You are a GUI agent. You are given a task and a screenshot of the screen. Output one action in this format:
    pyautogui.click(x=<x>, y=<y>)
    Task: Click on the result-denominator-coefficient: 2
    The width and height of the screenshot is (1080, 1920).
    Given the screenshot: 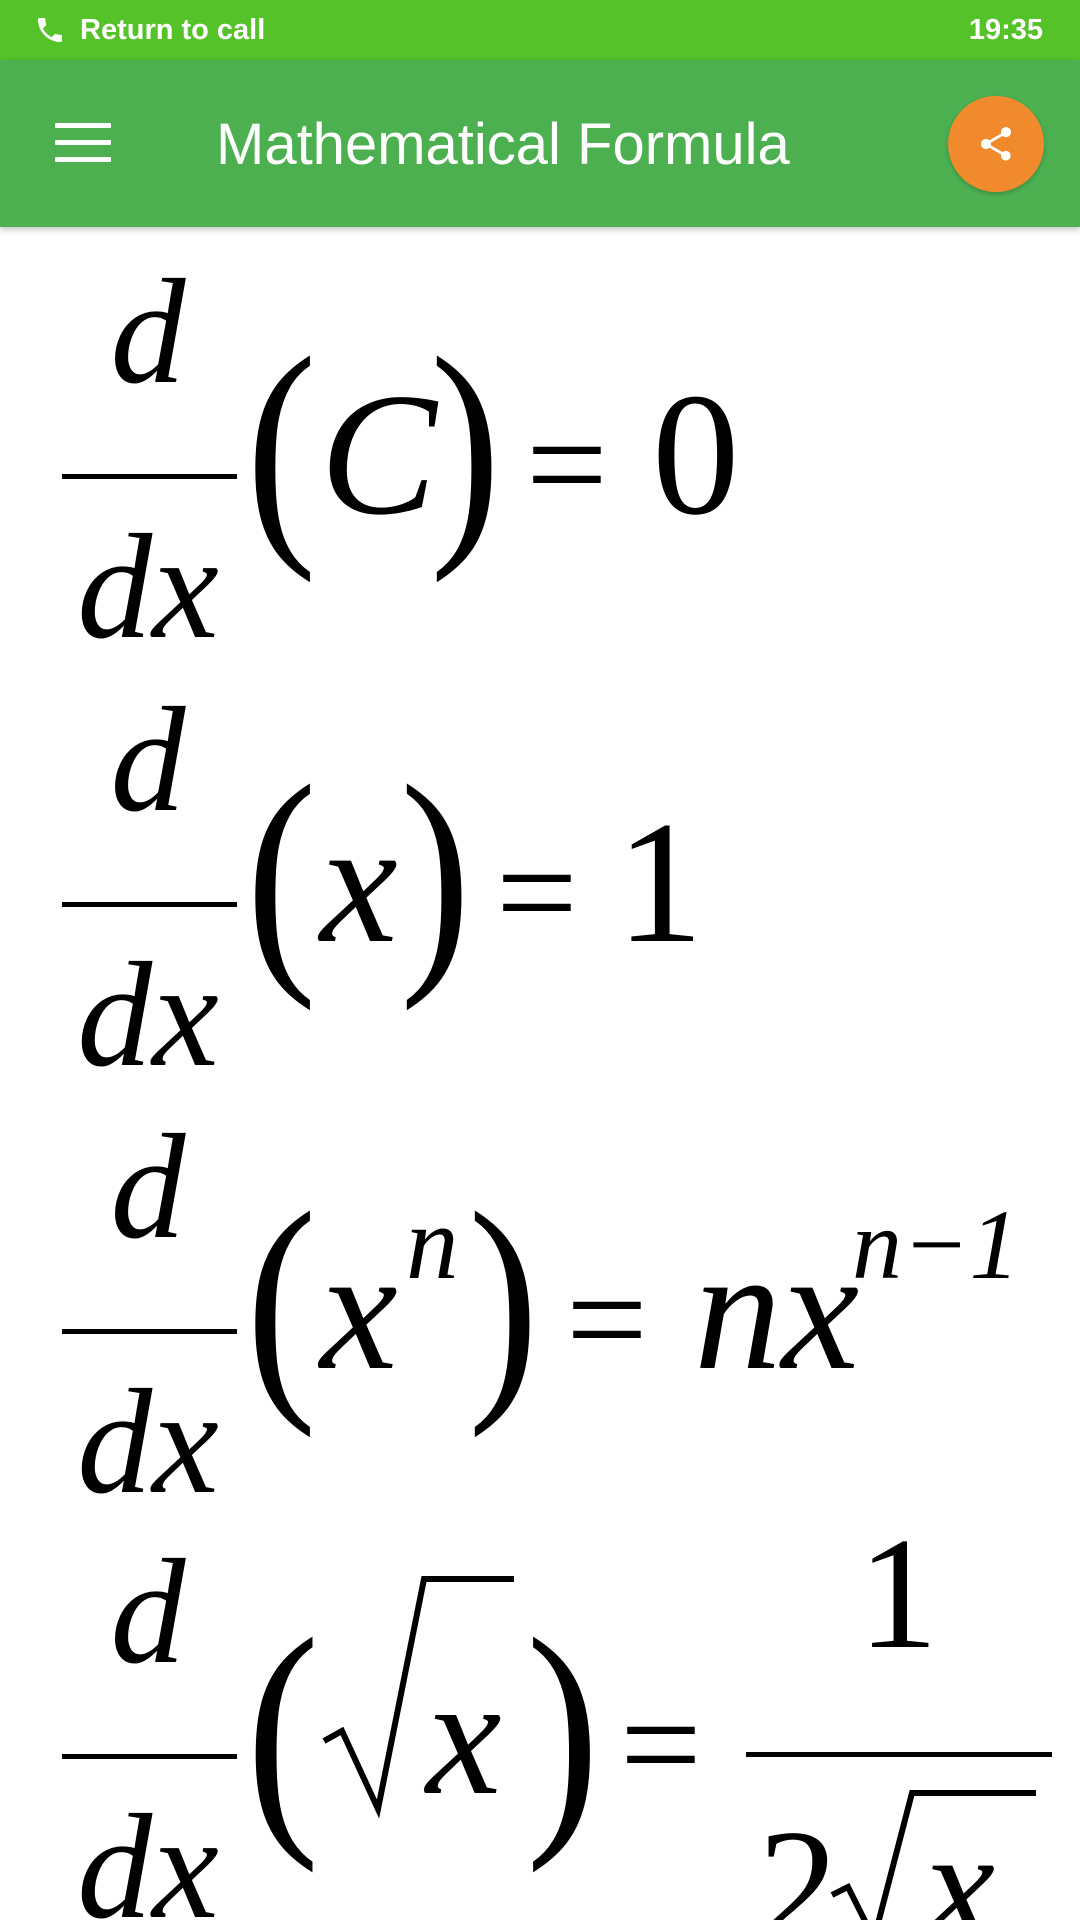 What is the action you would take?
    pyautogui.click(x=798, y=1858)
    